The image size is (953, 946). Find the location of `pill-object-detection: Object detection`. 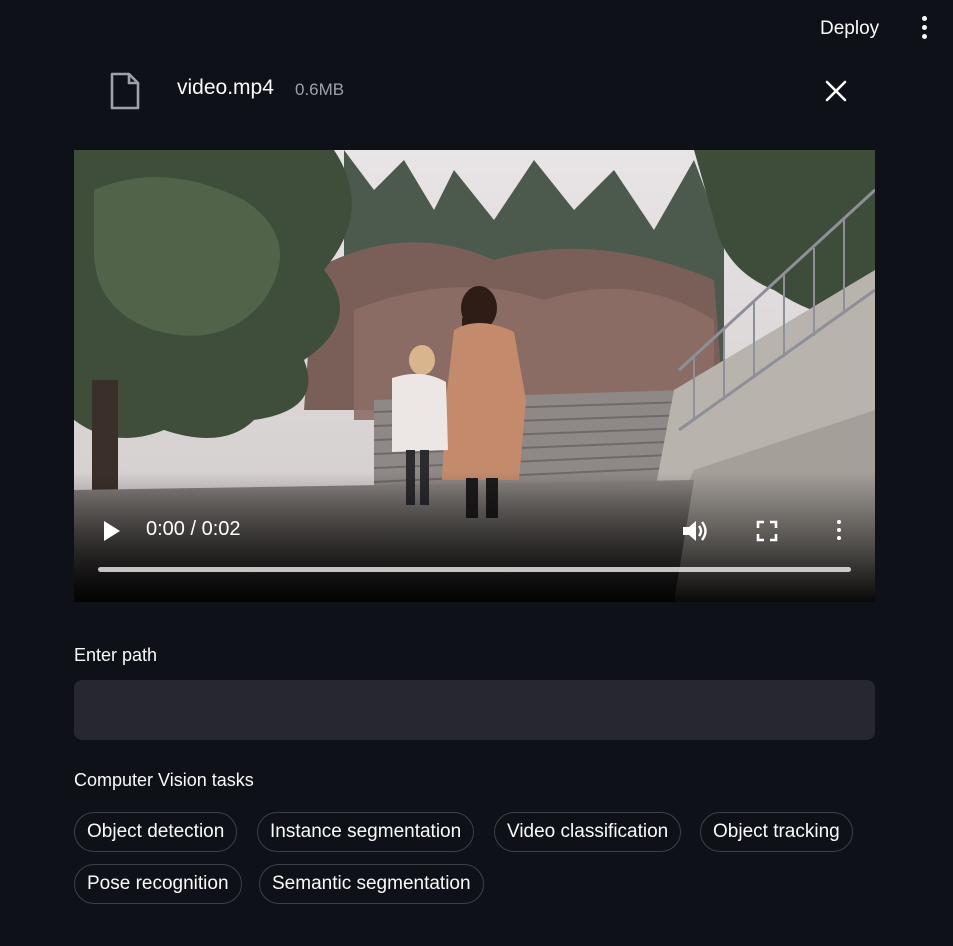

pill-object-detection: Object detection is located at coordinates (156, 832).